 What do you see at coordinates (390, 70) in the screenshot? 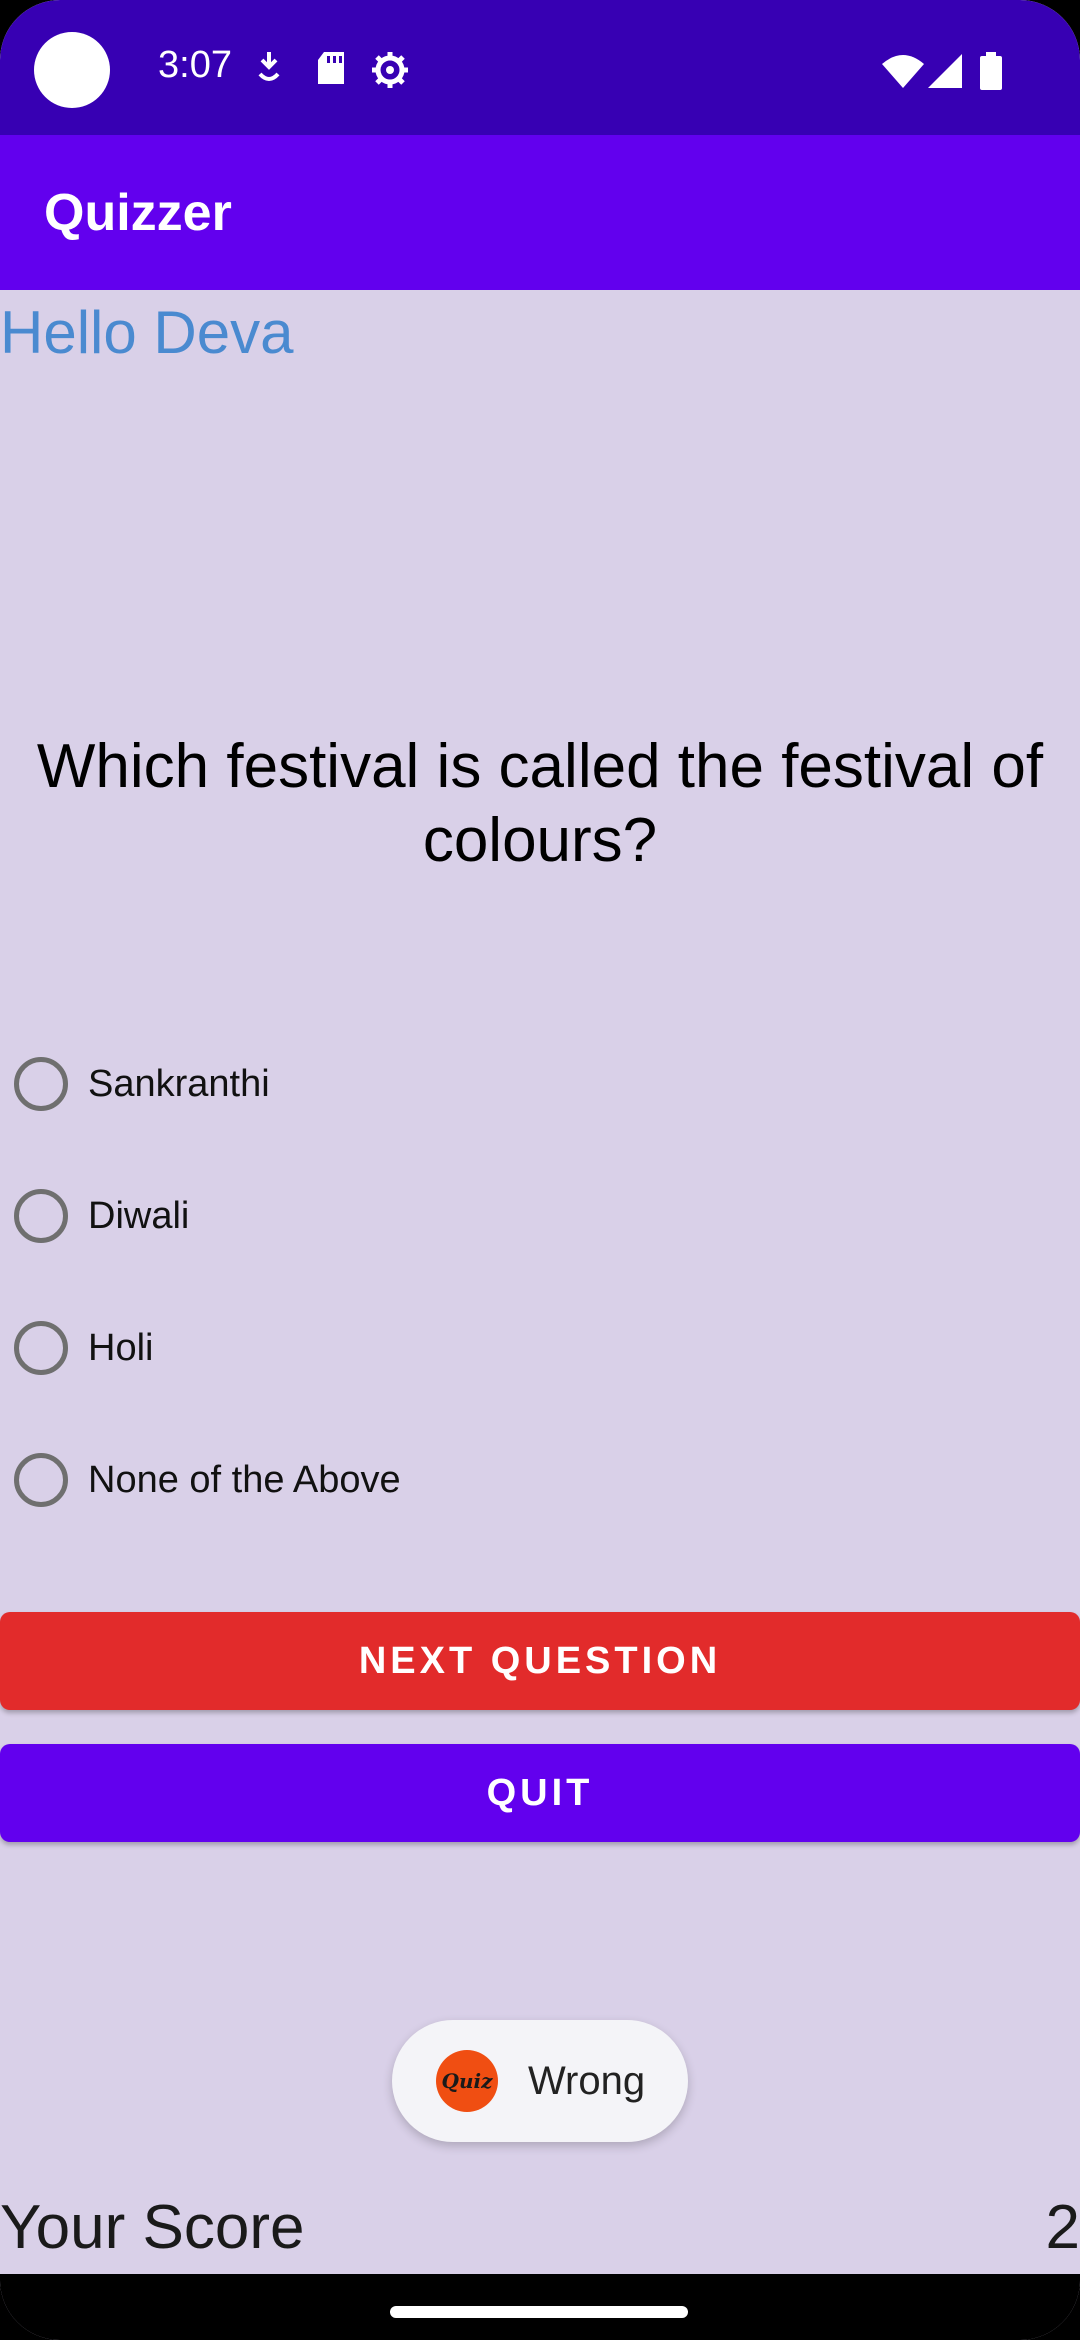
I see `settings-gear-icon` at bounding box center [390, 70].